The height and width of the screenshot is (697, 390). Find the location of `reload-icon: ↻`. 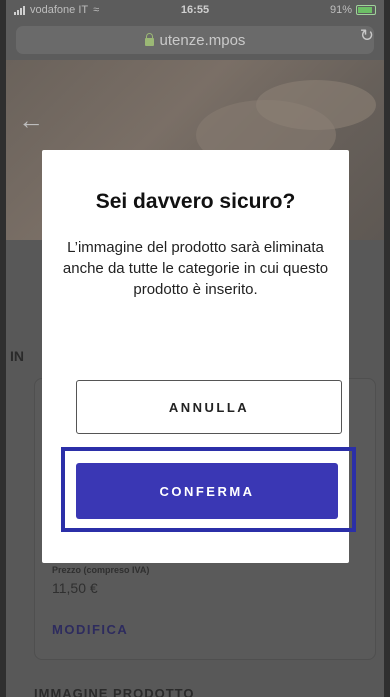

reload-icon: ↻ is located at coordinates (367, 36).